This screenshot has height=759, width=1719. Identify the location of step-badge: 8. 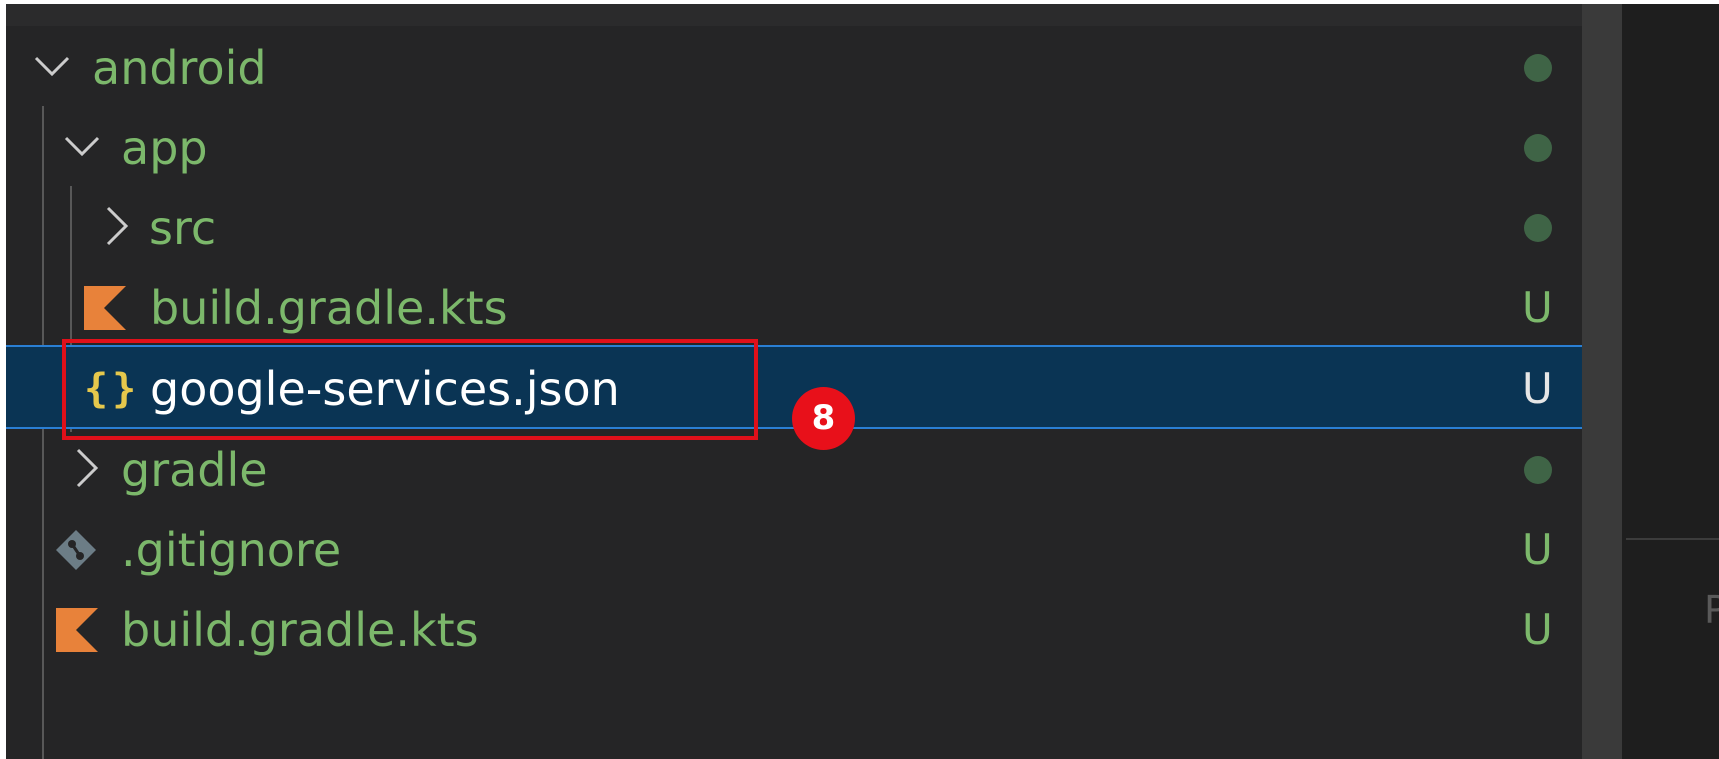
(823, 418).